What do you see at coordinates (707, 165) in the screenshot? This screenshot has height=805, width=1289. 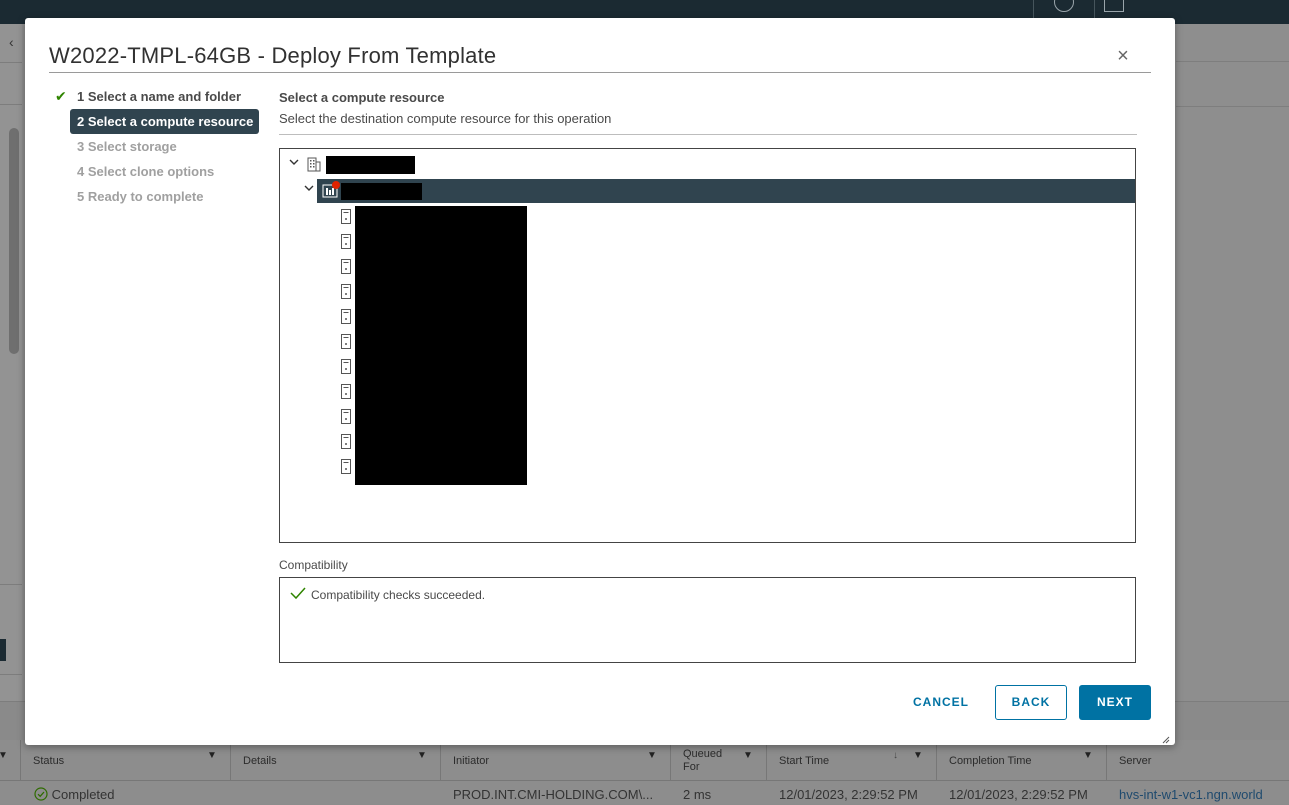 I see `tree-node-datacenter` at bounding box center [707, 165].